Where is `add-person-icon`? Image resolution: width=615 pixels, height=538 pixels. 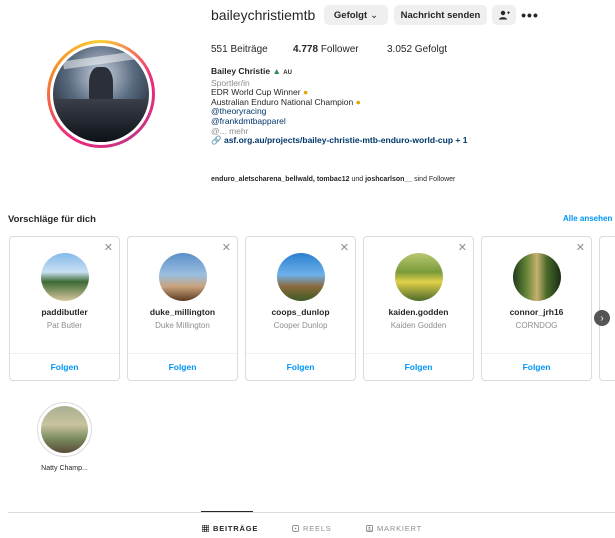
add-person-icon is located at coordinates (504, 15).